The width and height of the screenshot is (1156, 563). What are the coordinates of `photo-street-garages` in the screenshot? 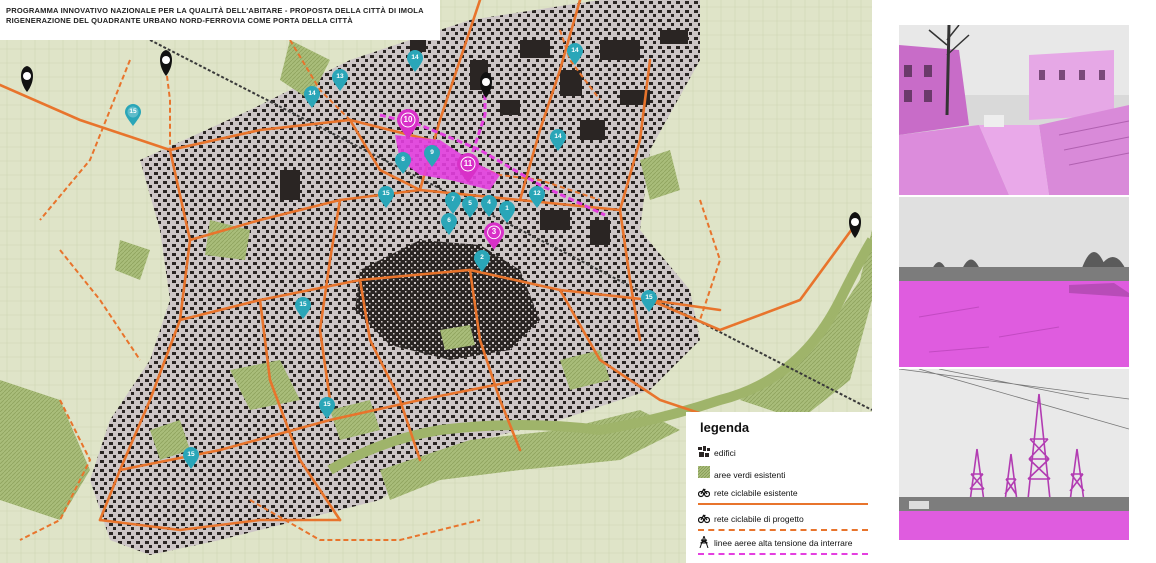 It's located at (1014, 110).